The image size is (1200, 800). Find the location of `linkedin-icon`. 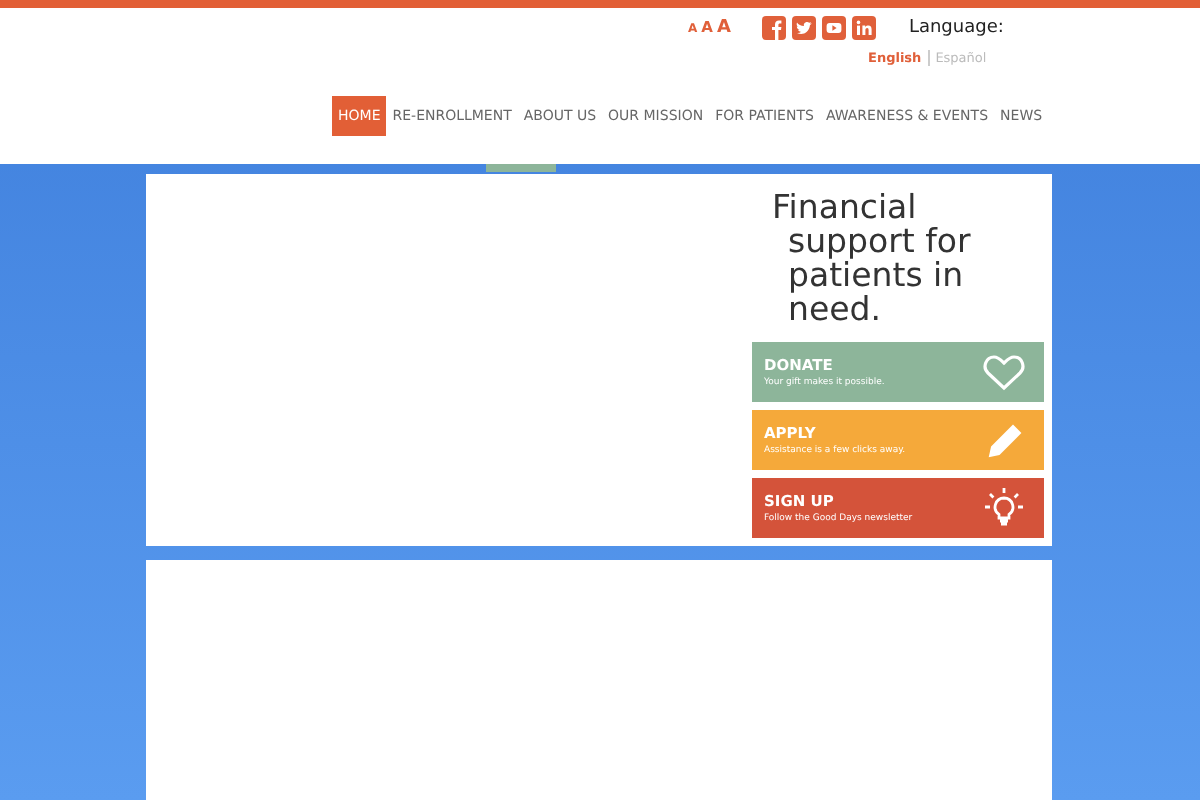

linkedin-icon is located at coordinates (864, 28).